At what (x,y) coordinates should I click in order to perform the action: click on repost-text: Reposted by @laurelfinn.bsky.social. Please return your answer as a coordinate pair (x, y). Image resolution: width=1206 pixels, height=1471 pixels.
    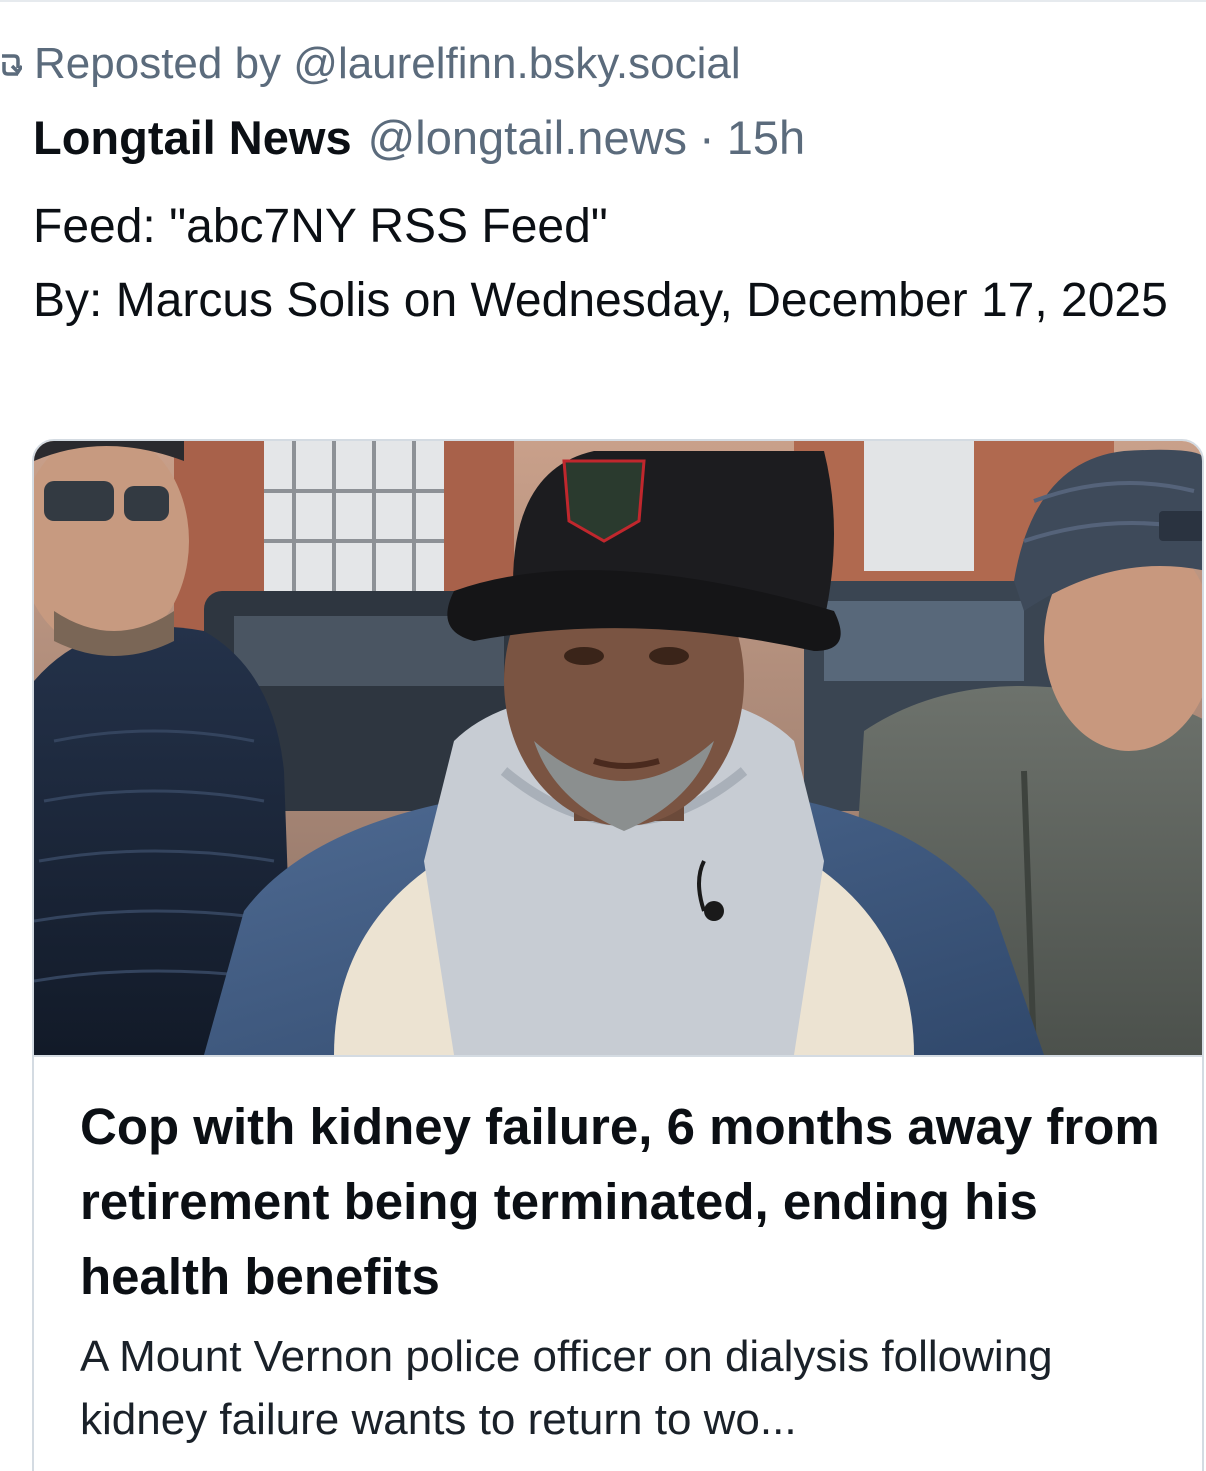
    Looking at the image, I should click on (387, 63).